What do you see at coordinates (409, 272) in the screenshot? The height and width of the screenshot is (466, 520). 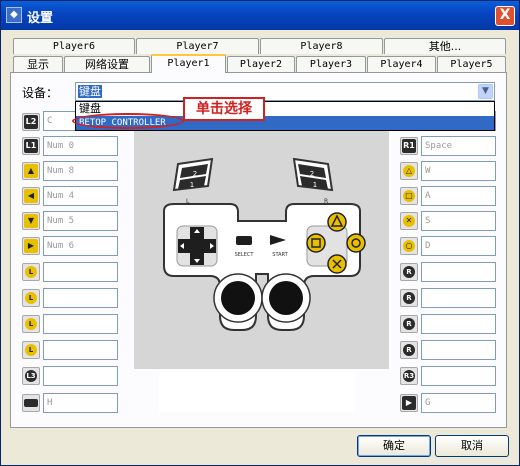 I see `right-stick-up-icon: R` at bounding box center [409, 272].